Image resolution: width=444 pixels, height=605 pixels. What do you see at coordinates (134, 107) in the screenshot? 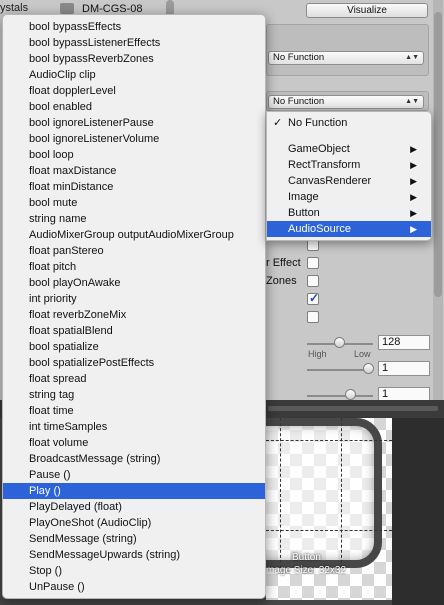
I see `menu-item: bool enabled` at bounding box center [134, 107].